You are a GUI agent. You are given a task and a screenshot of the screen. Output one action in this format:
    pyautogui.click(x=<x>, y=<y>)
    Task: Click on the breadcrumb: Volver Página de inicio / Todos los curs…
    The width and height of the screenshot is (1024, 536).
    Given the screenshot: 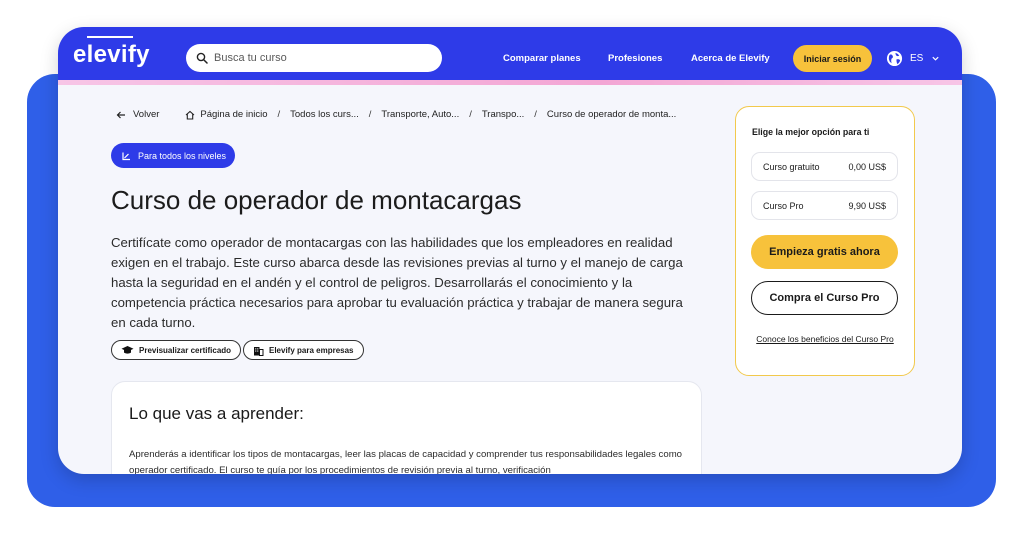 What is the action you would take?
    pyautogui.click(x=396, y=114)
    